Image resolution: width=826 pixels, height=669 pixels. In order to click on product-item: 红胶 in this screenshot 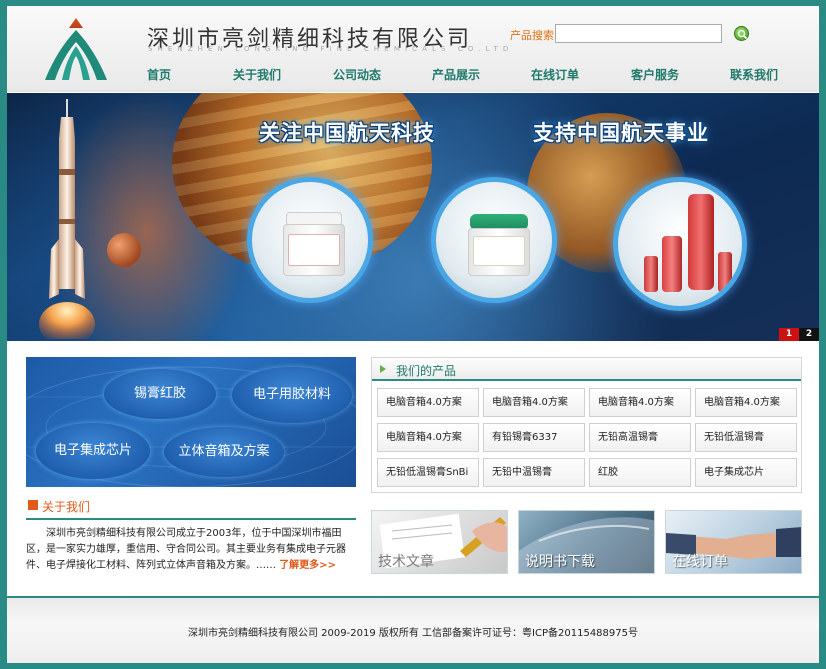, I will do `click(640, 472)`.